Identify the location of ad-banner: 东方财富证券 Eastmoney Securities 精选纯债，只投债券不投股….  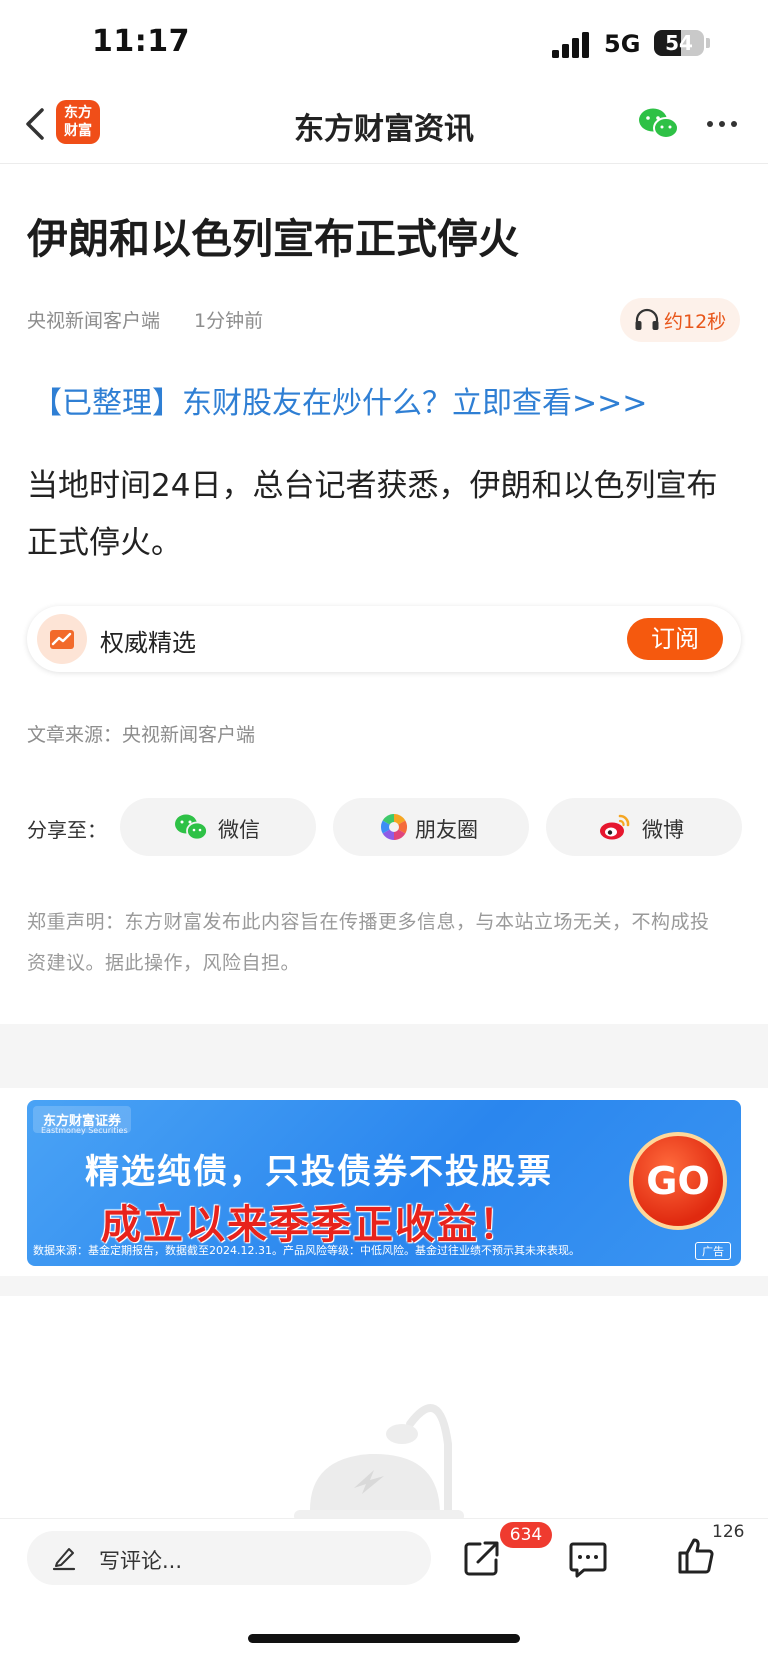
(384, 1183).